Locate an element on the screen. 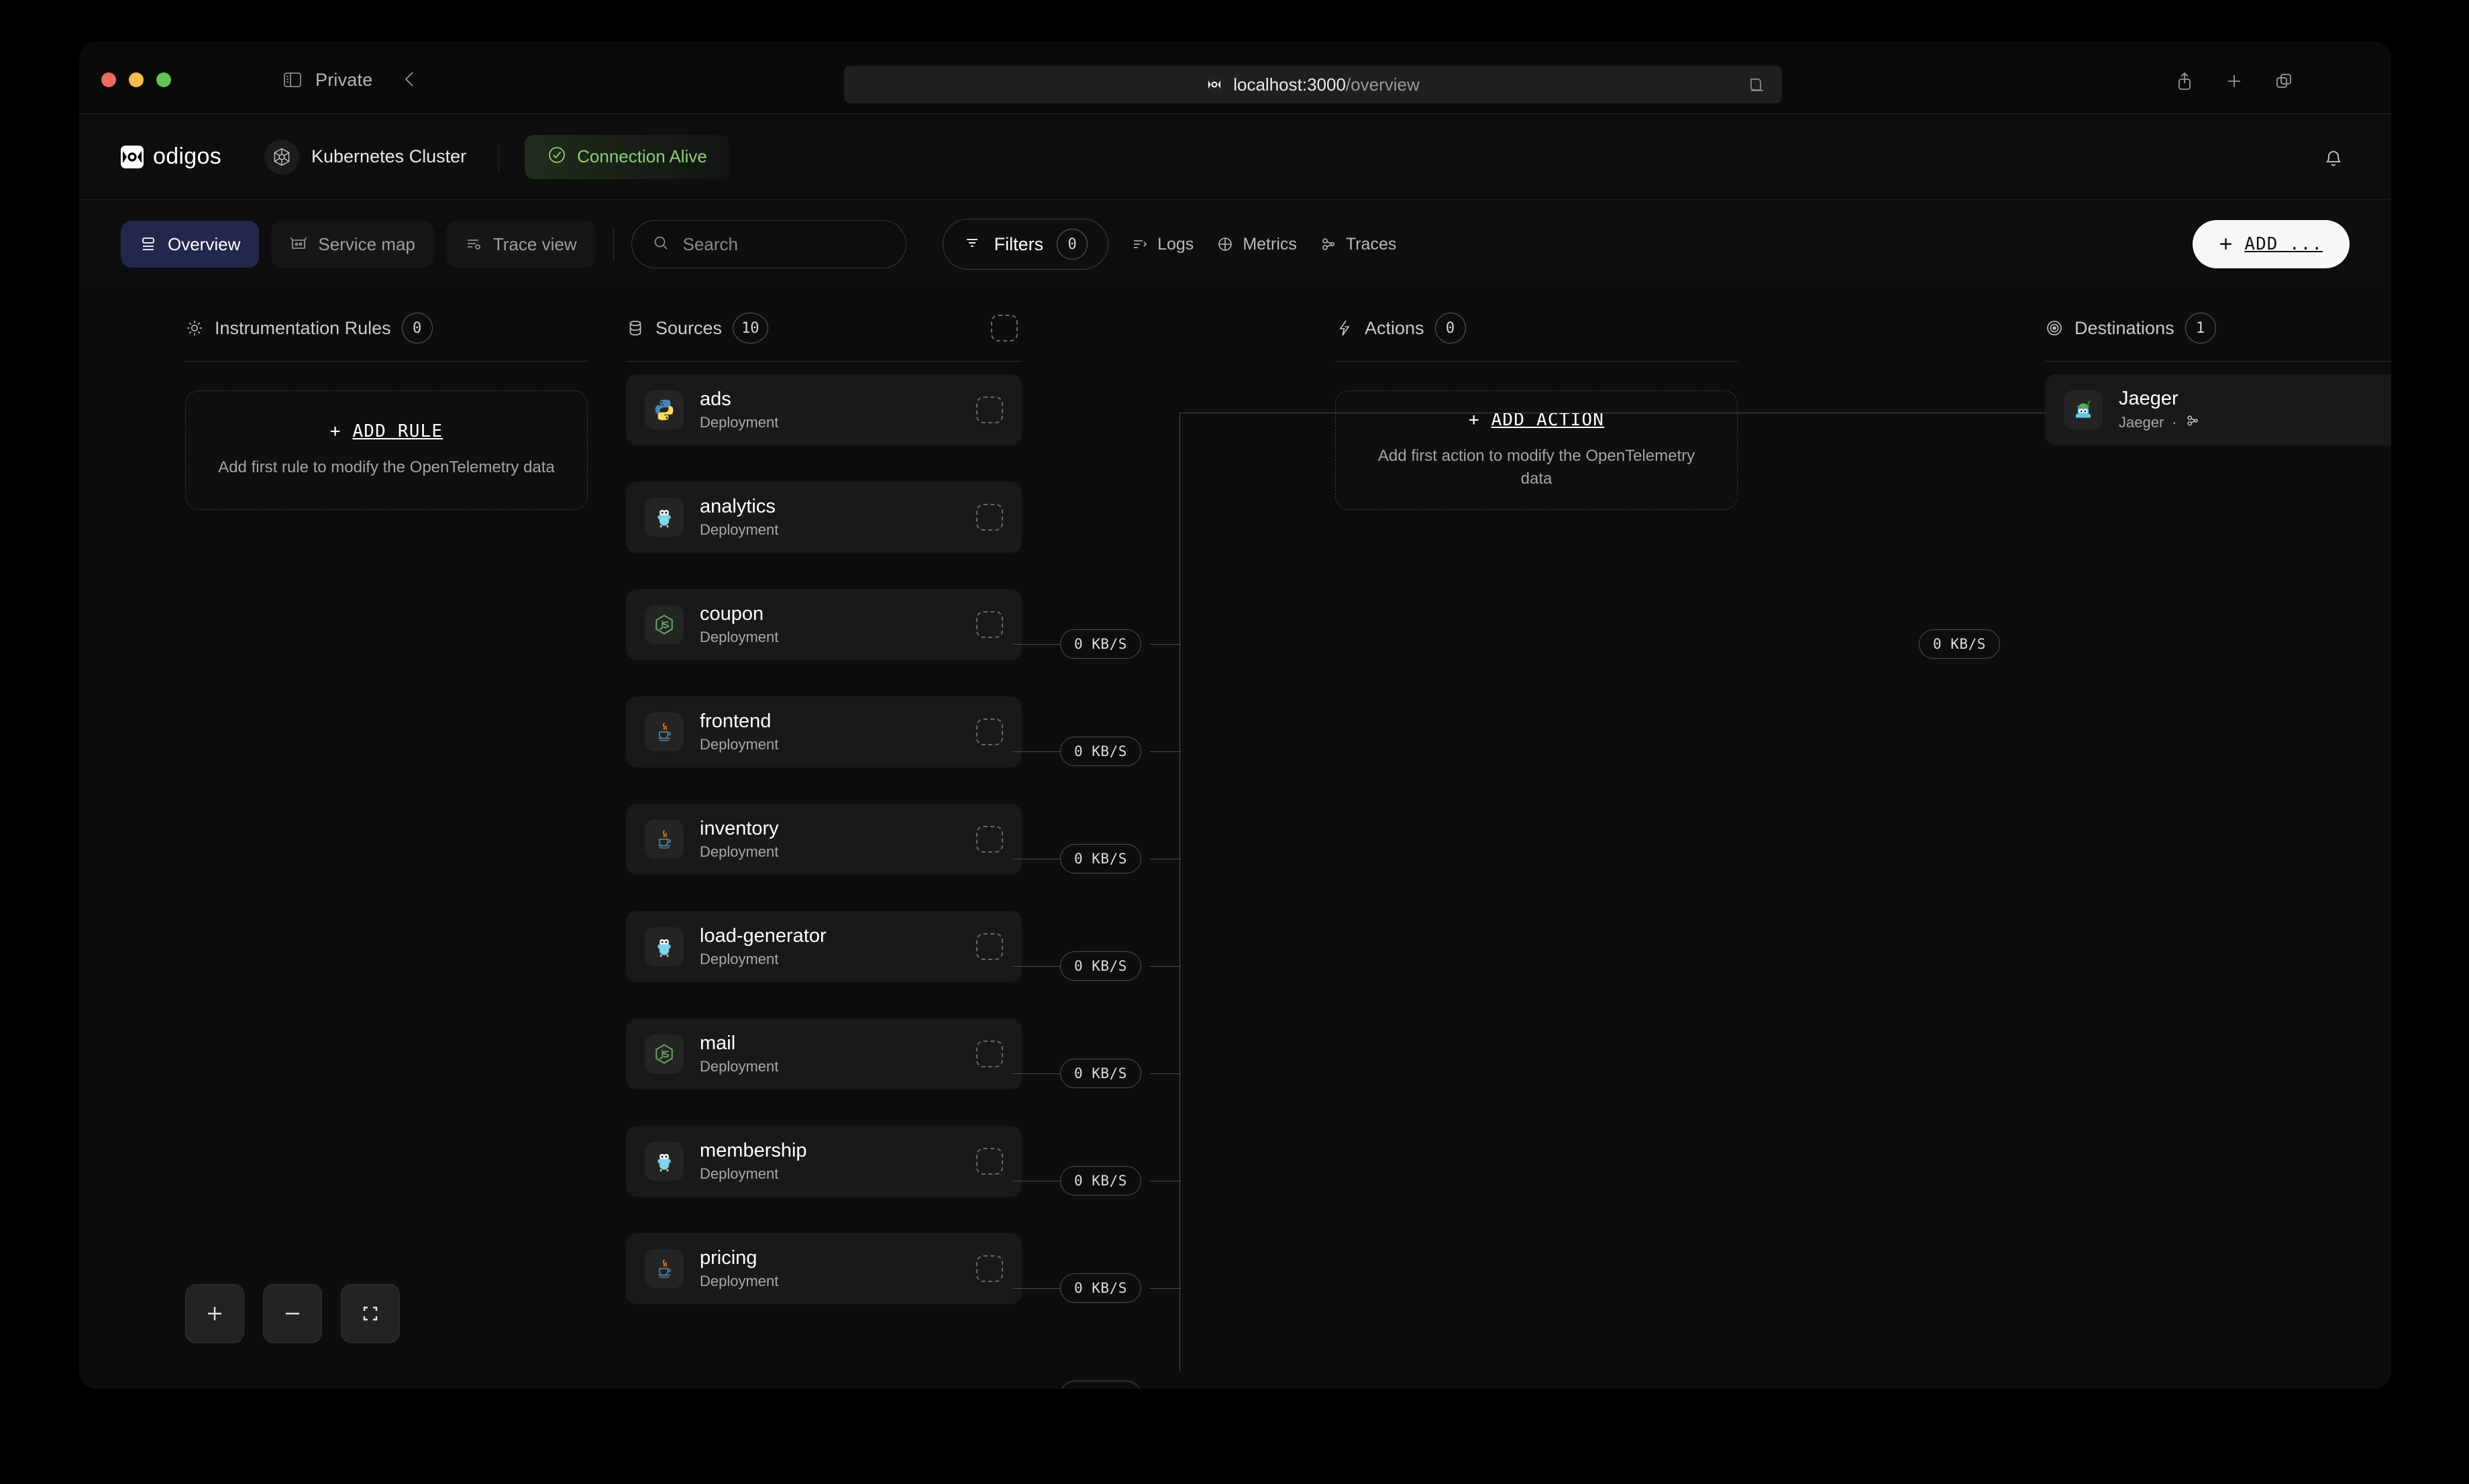 The image size is (2469, 1484). throughput-membership: 0 KB/S is located at coordinates (1101, 1385).